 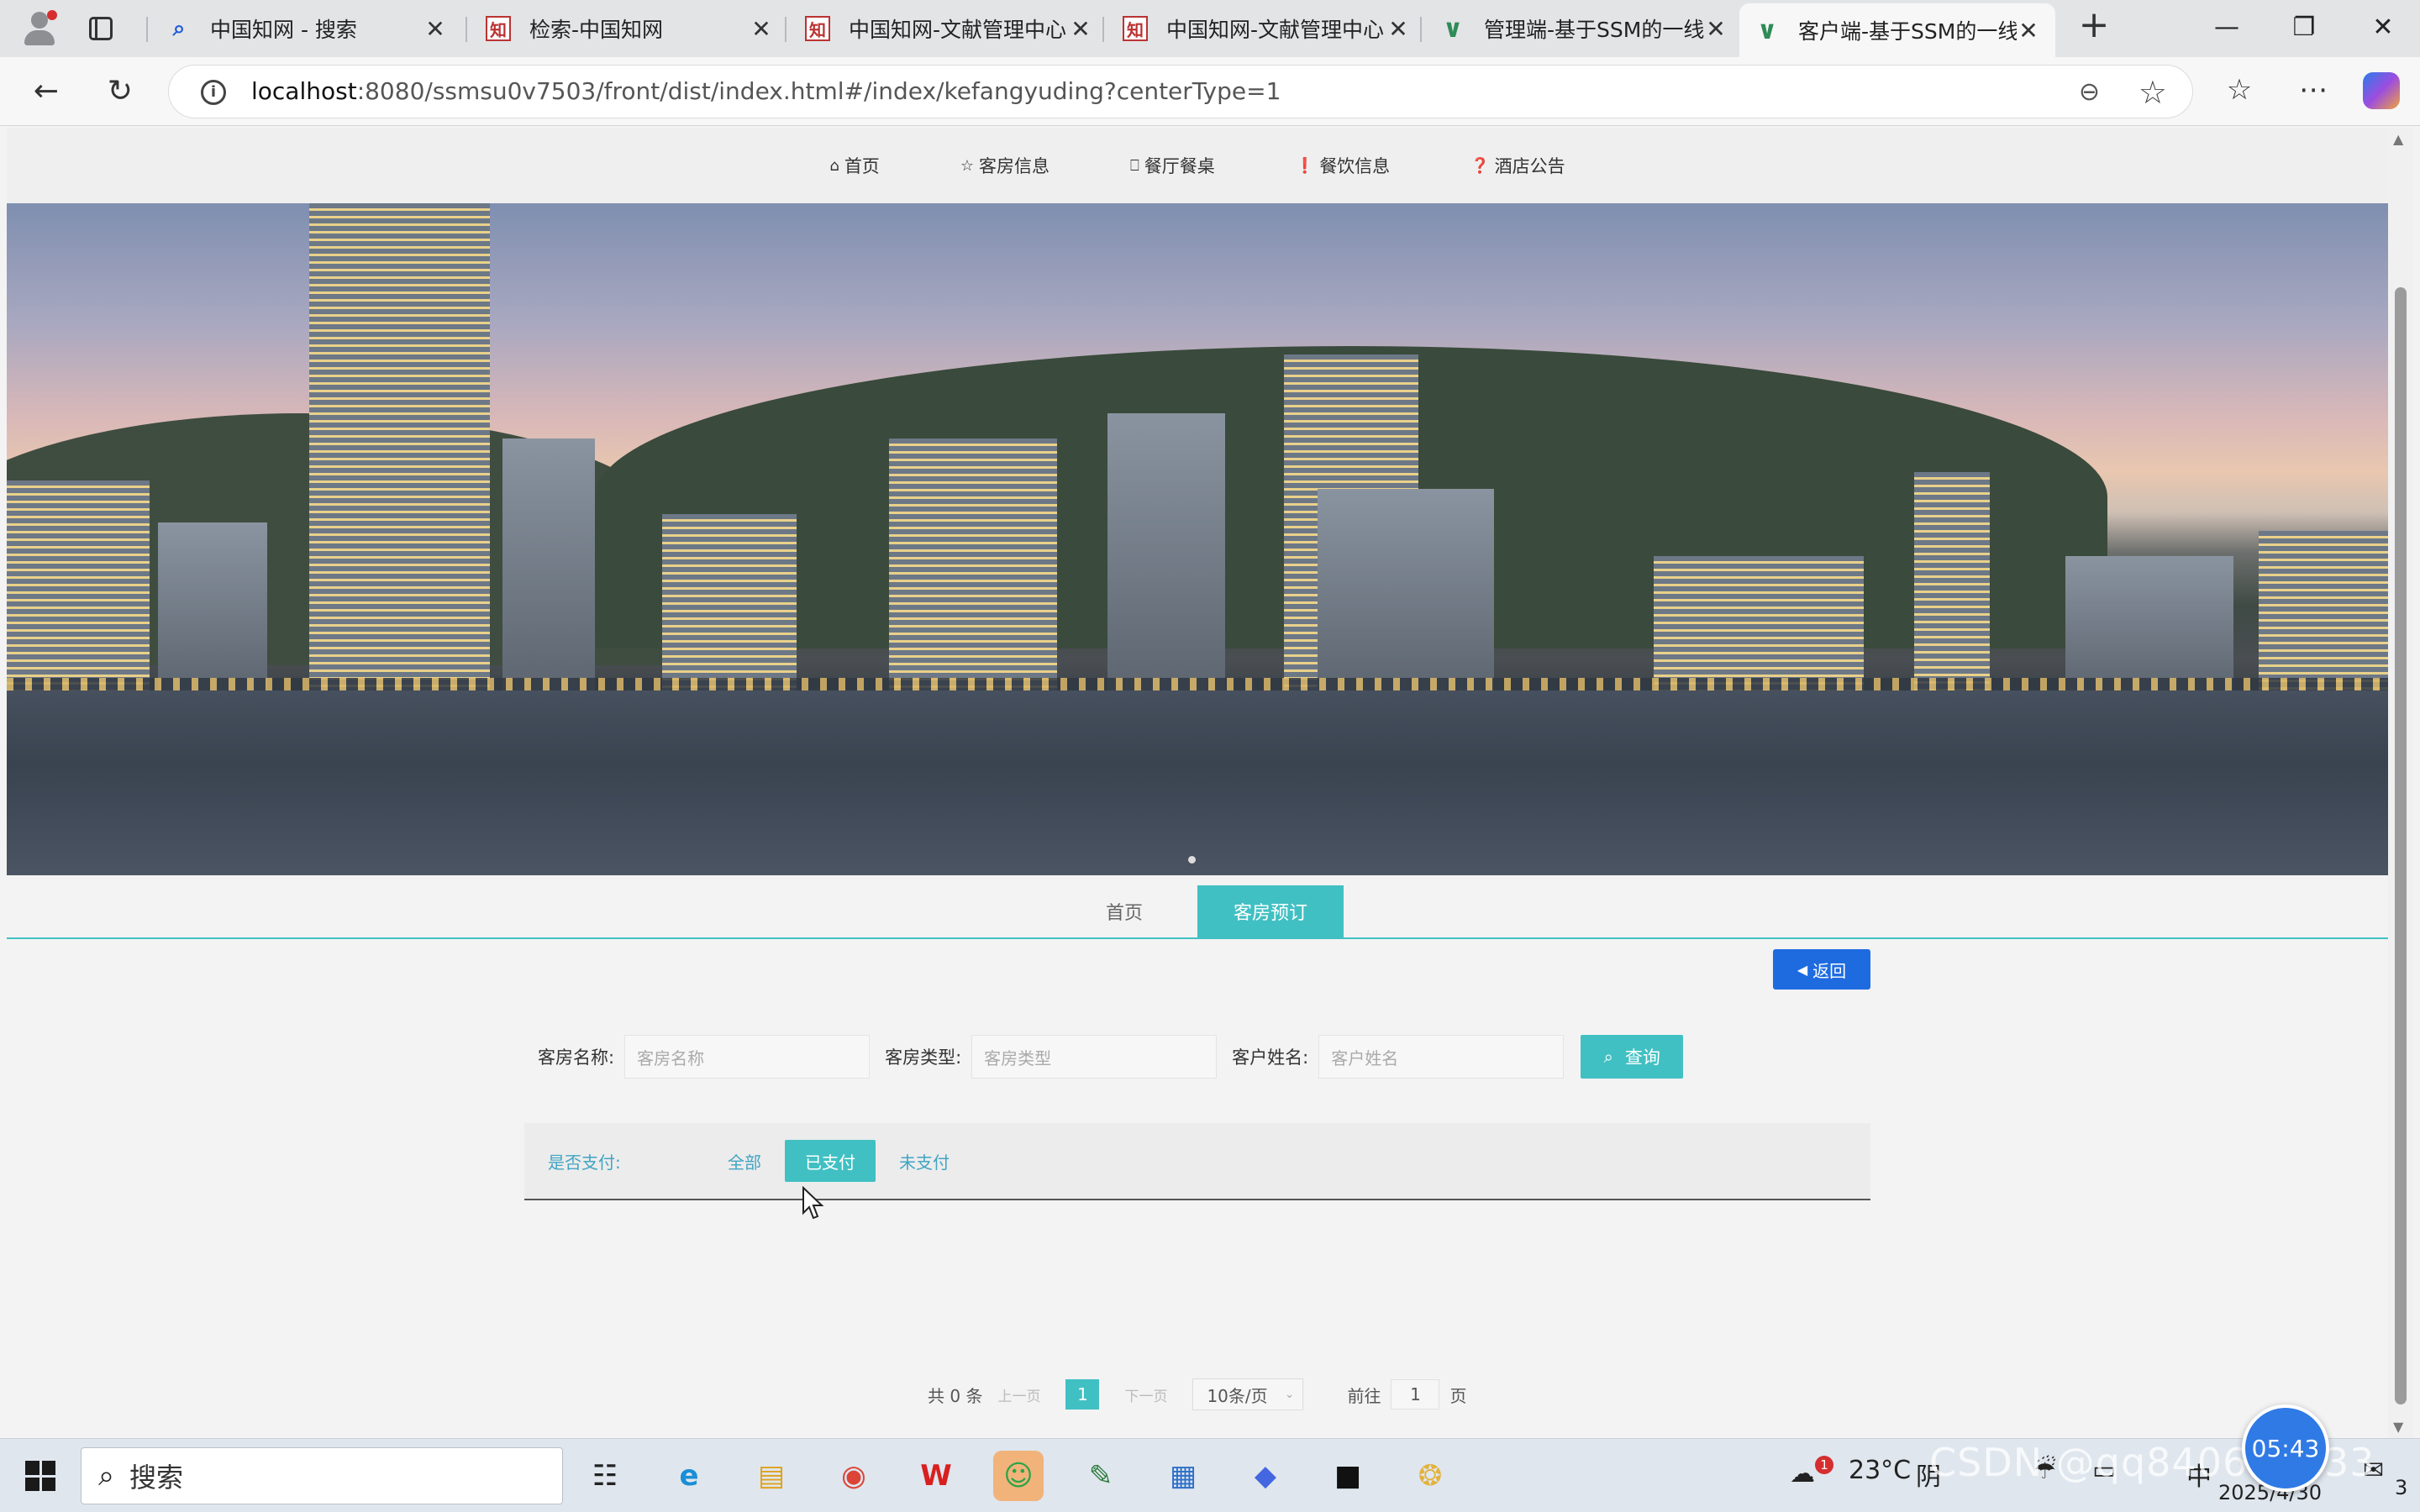 I want to click on nav-item-tables: ⎕ 餐厅餐桌, so click(x=1172, y=165).